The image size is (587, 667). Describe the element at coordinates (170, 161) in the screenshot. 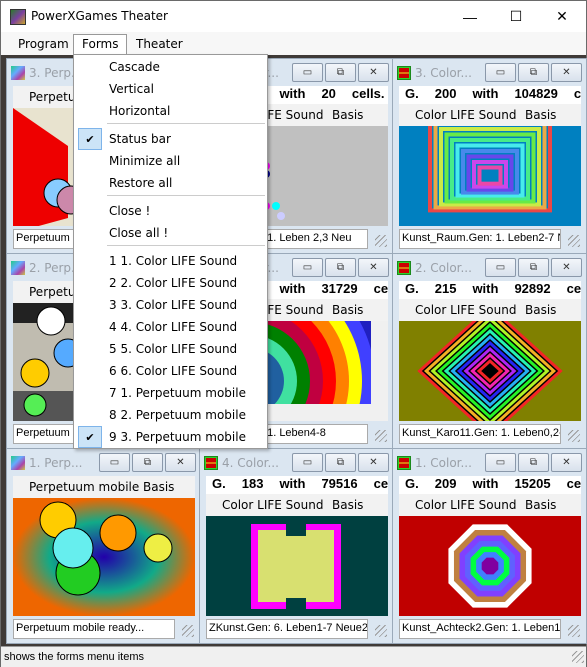

I see `forms-menu-item: Minimize all` at that location.